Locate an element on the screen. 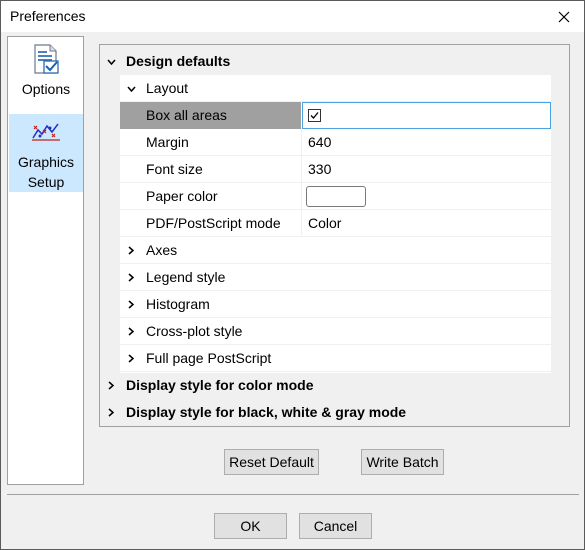 The width and height of the screenshot is (585, 550). property-row-margin: Margin 640 is located at coordinates (335, 142).